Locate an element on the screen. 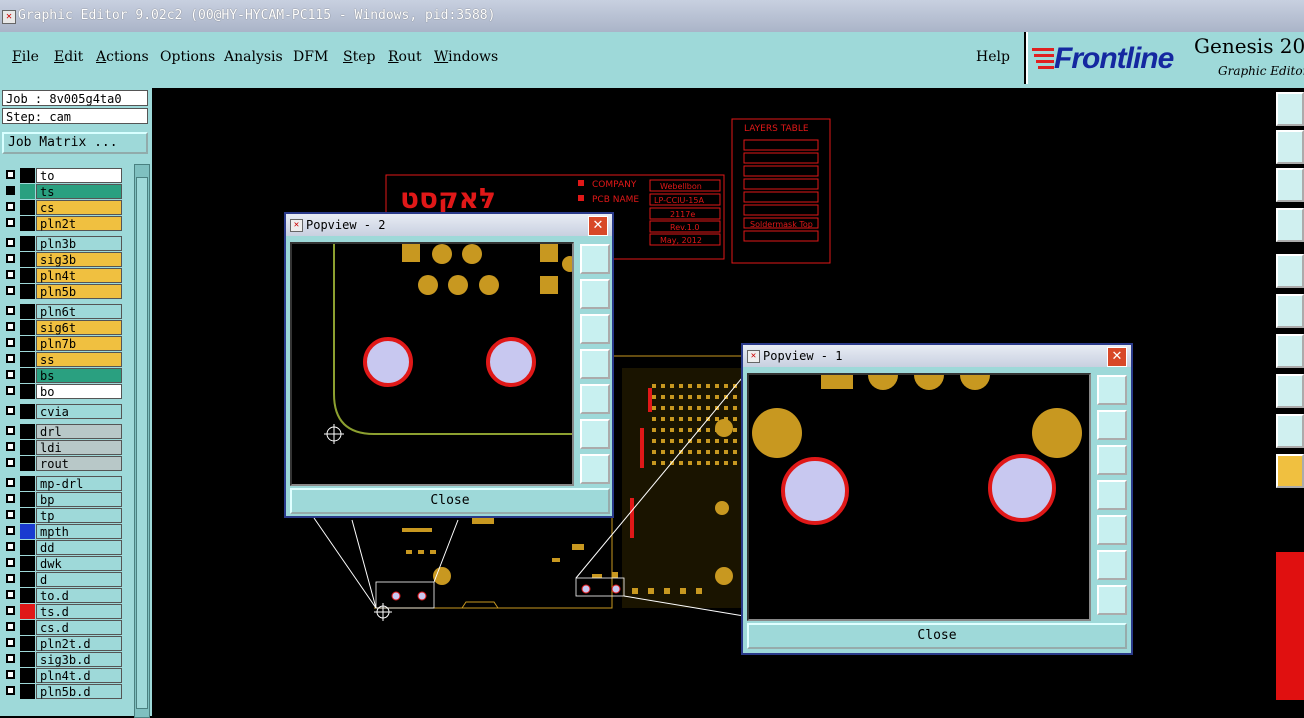 The image size is (1304, 718). menu-file: File is located at coordinates (25, 57).